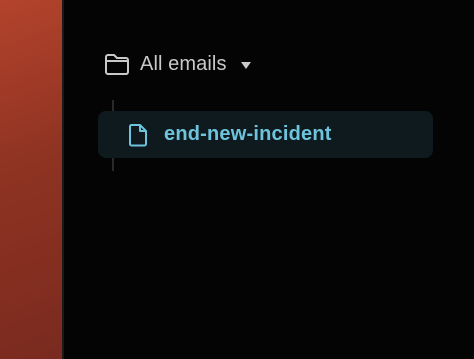 The height and width of the screenshot is (359, 474). I want to click on folder-all-emails: All emails, so click(177, 64).